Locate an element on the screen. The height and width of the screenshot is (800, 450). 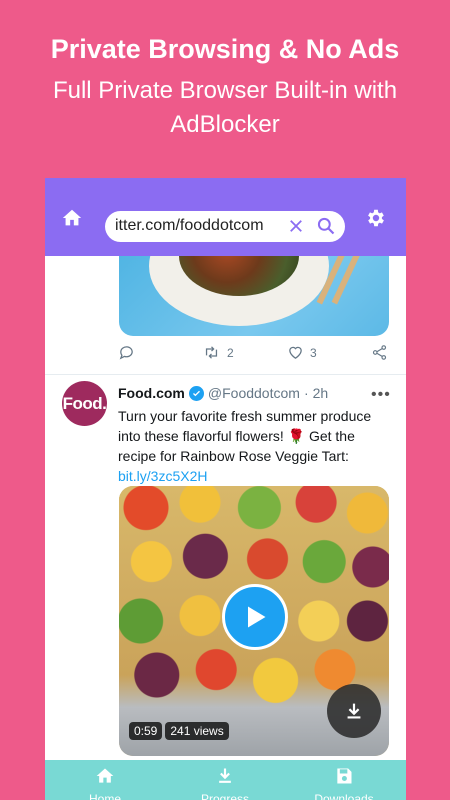
tweet-header: Food.com @Fooddotcom · 2h is located at coordinates (223, 393).